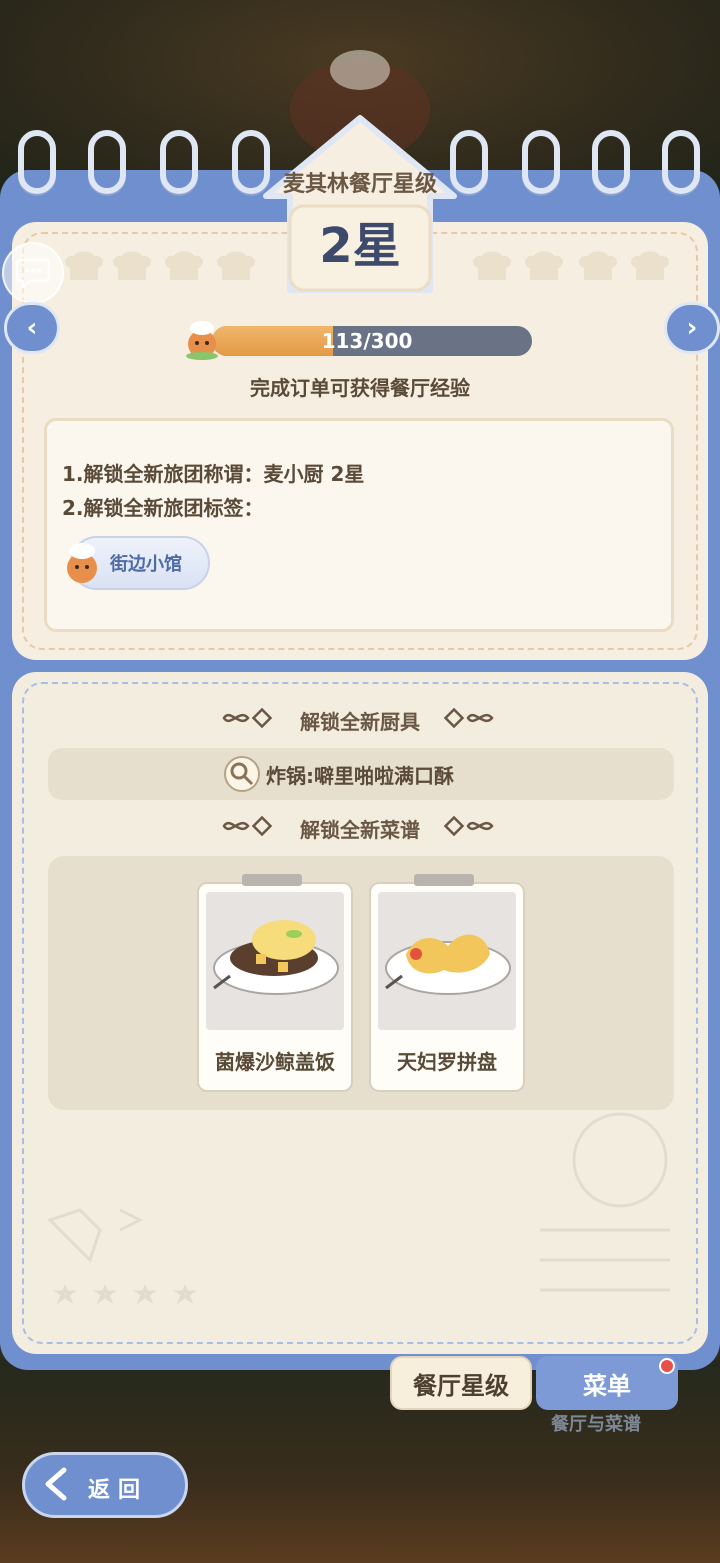 The image size is (720, 1563). I want to click on tab-menu: 菜单, so click(607, 1383).